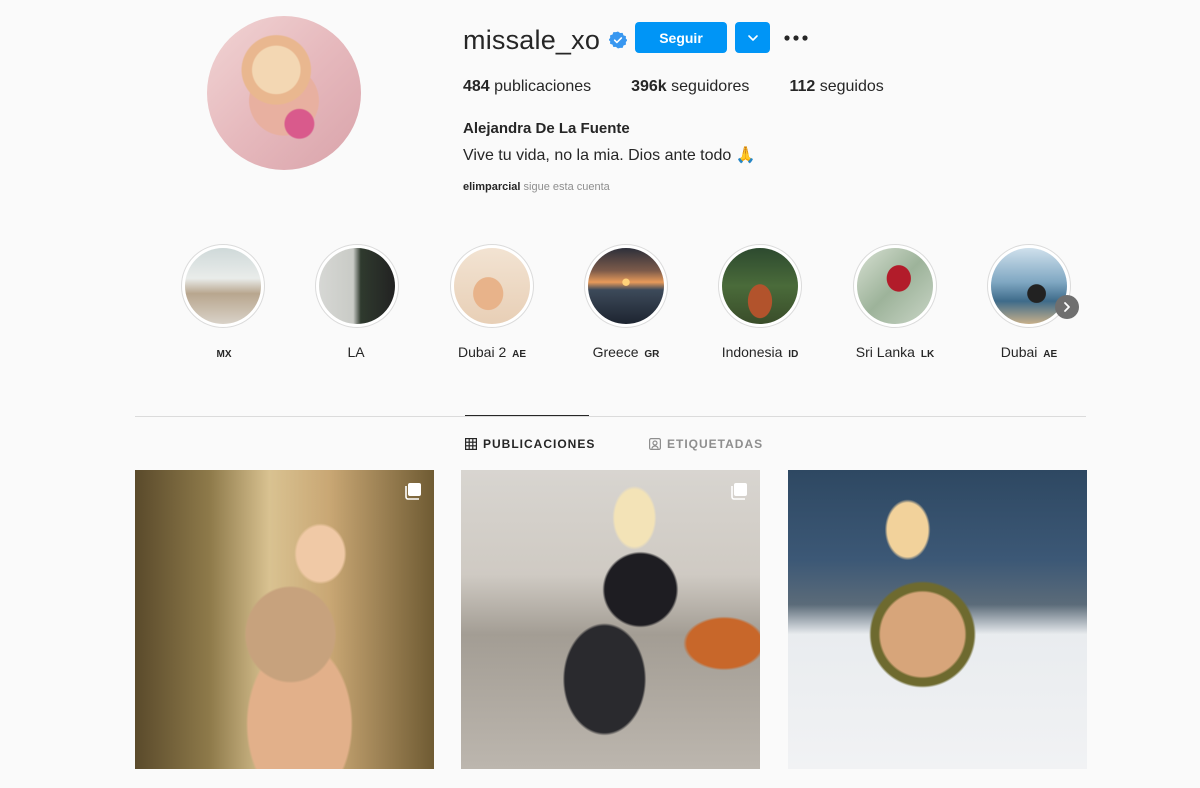 The height and width of the screenshot is (788, 1200). I want to click on posts-count: 484, so click(476, 86).